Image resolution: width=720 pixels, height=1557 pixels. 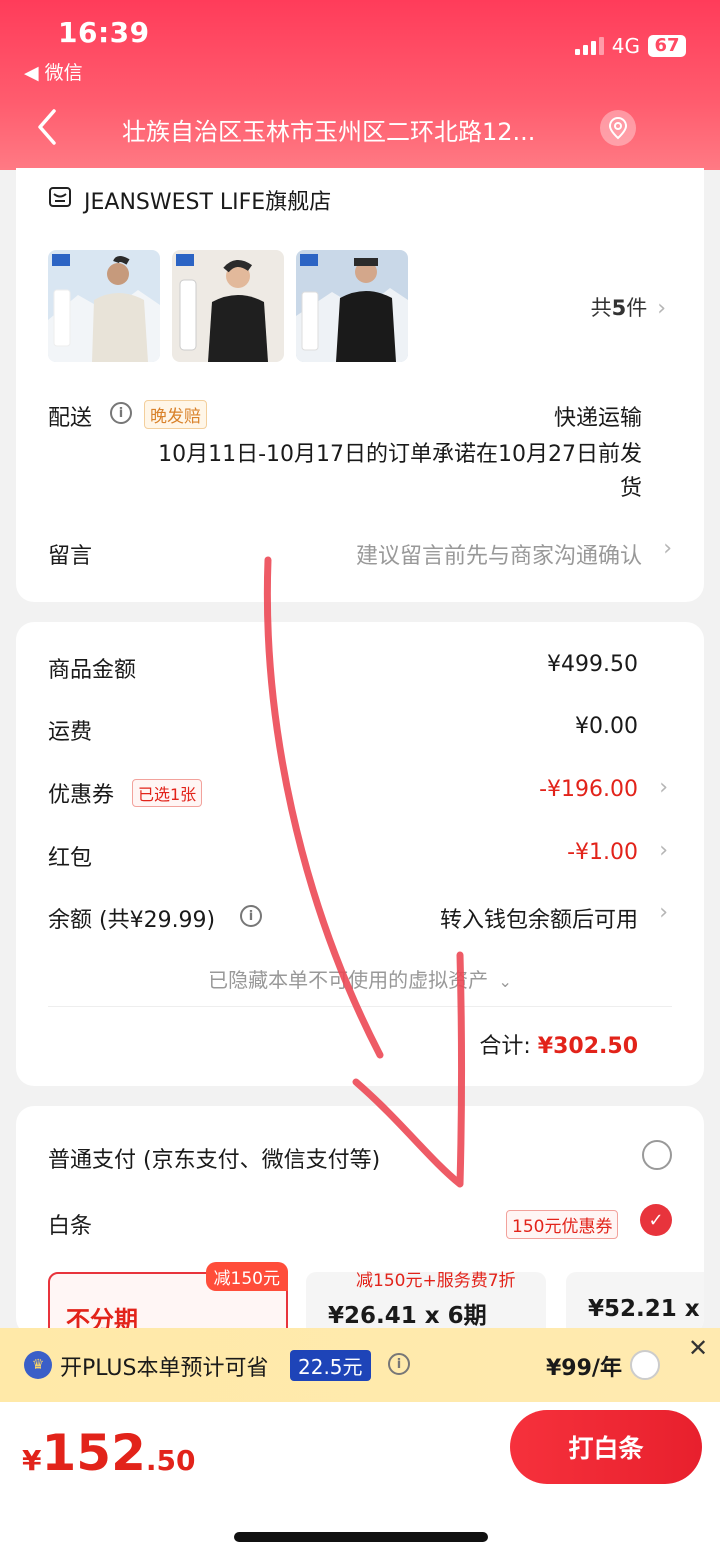 I want to click on shipping-label: 运费, so click(x=70, y=732).